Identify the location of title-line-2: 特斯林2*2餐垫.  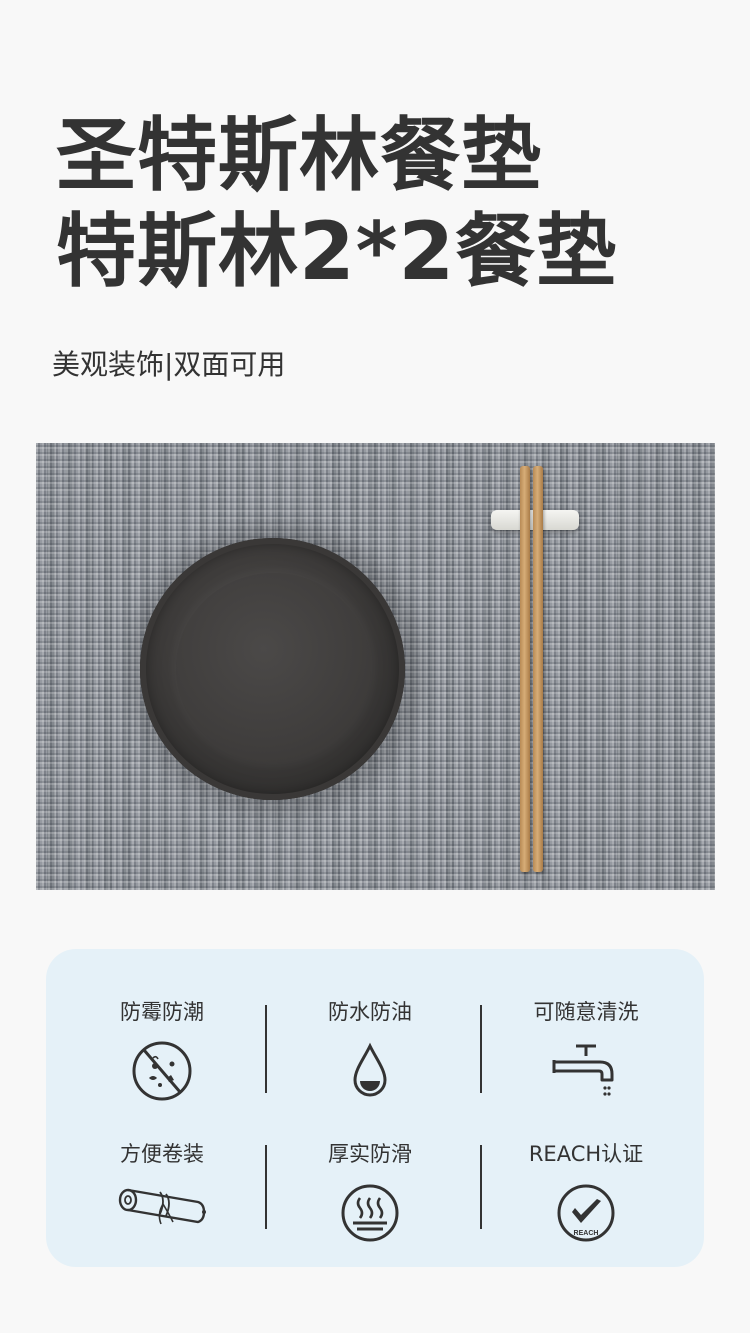
(337, 251).